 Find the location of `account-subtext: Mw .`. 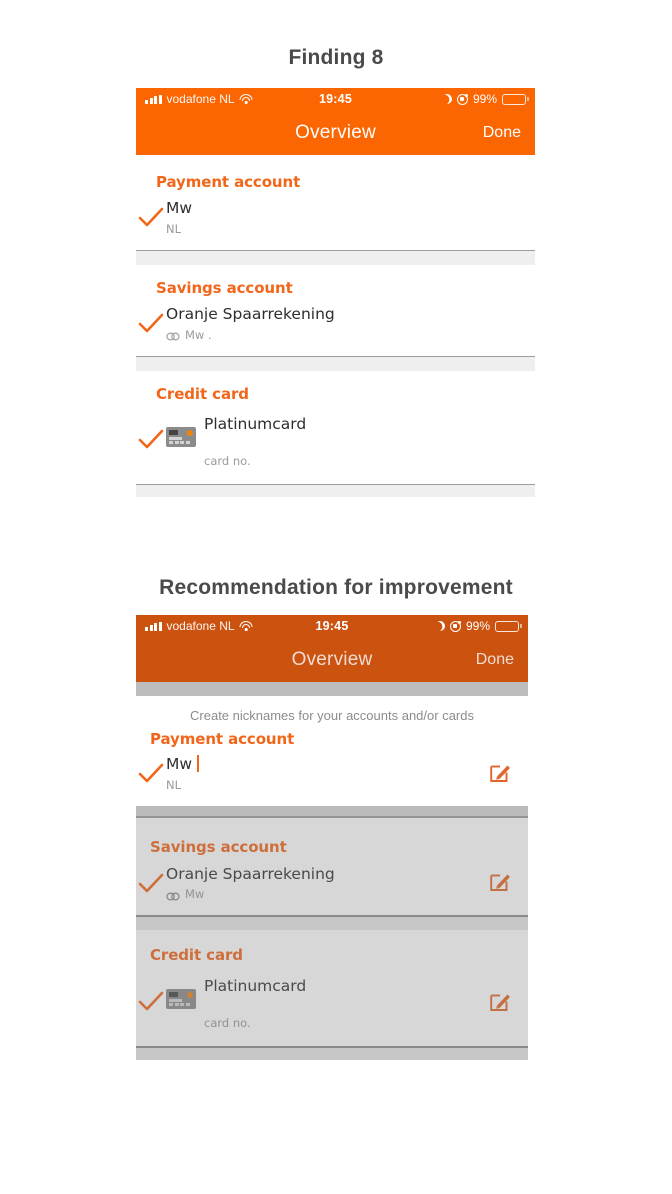

account-subtext: Mw . is located at coordinates (342, 335).